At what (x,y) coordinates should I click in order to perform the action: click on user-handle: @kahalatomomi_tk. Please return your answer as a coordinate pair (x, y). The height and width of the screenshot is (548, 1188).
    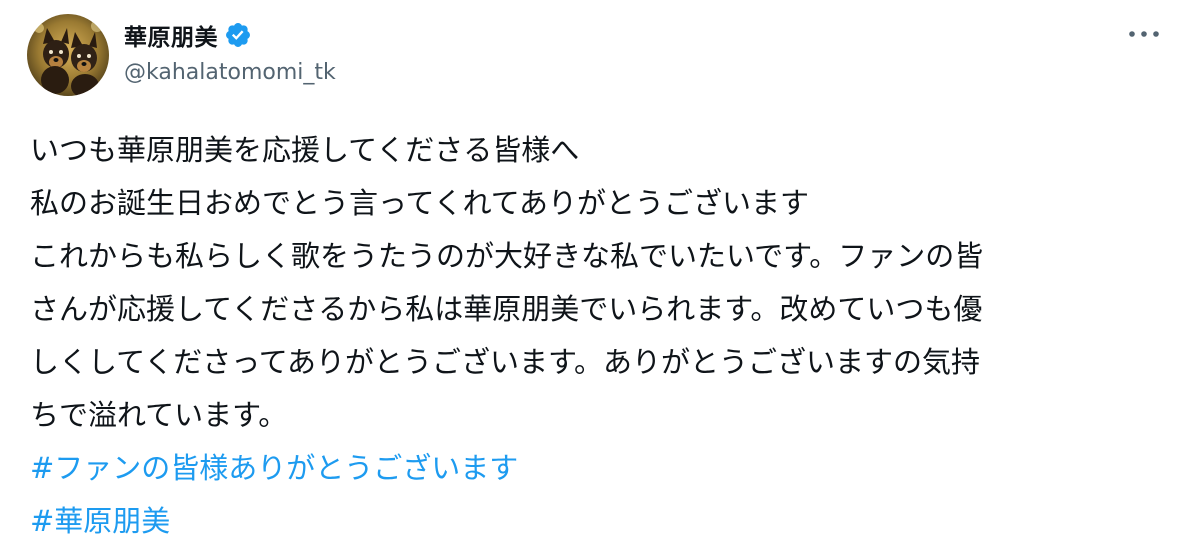
    Looking at the image, I should click on (230, 72).